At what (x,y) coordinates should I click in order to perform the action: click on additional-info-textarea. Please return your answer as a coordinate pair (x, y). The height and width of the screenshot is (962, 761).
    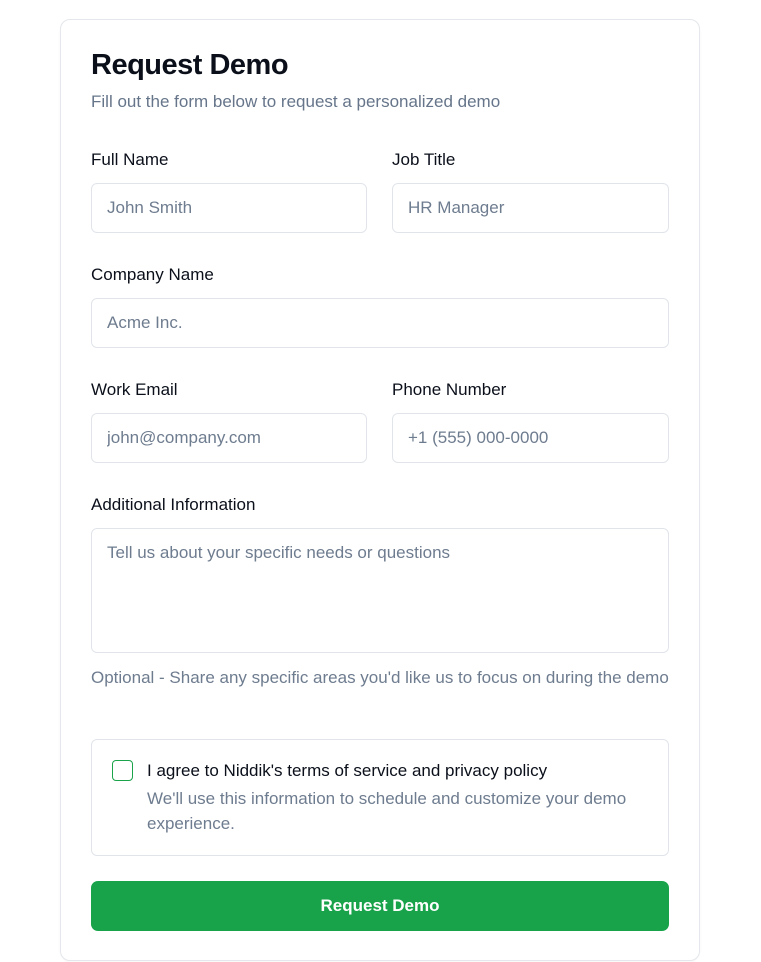
    Looking at the image, I should click on (380, 590).